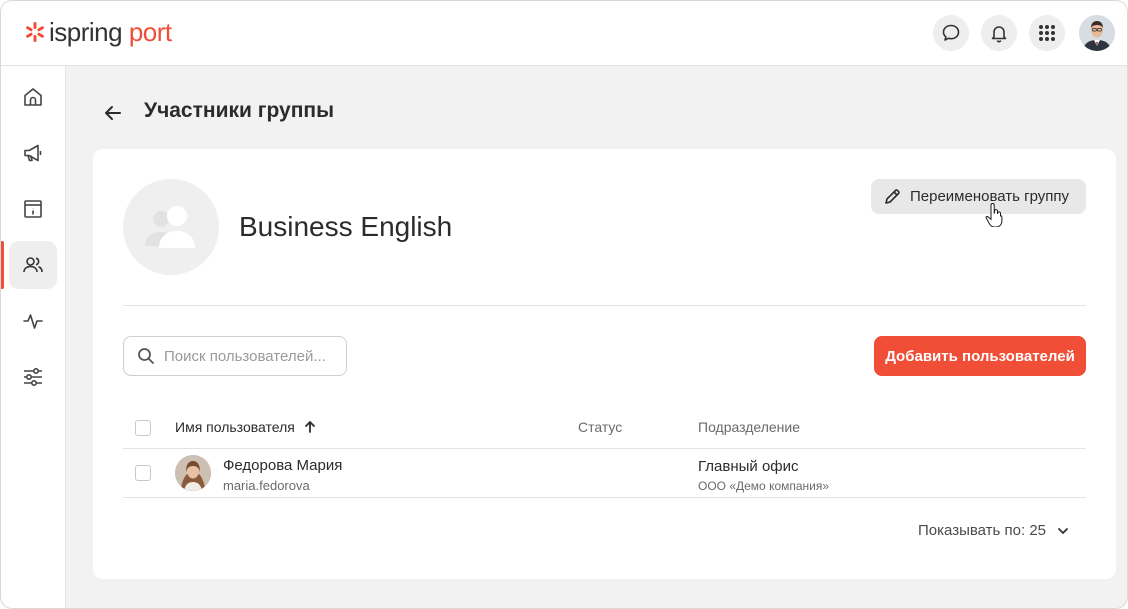 The image size is (1128, 609). I want to click on apps-button, so click(1047, 33).